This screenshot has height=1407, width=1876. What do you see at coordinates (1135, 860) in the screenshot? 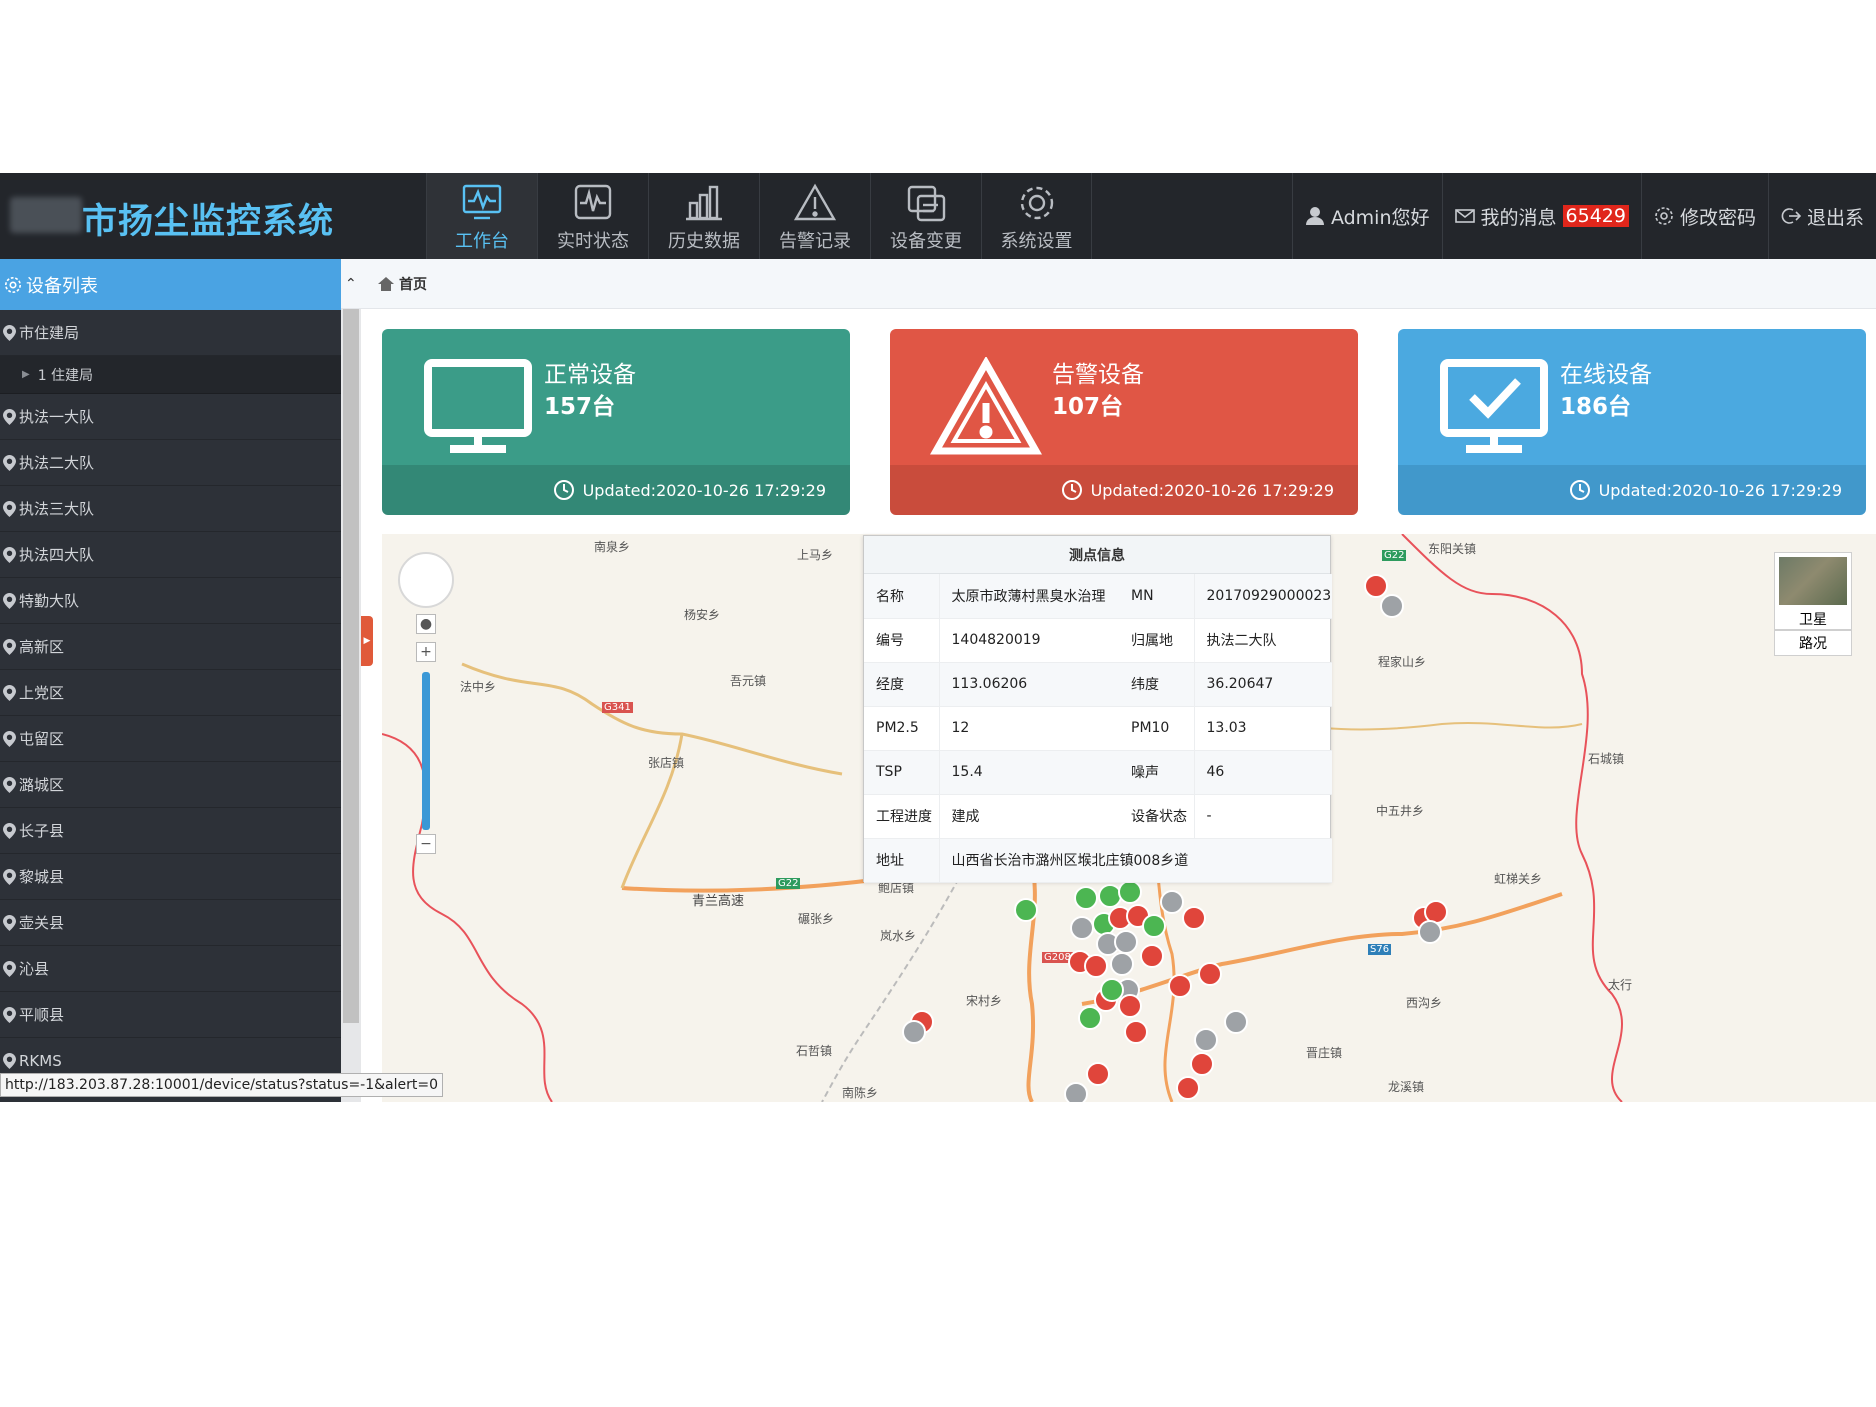
I see `info-address-value: 山西省长治市潞州区堠北庄镇008乡道` at bounding box center [1135, 860].